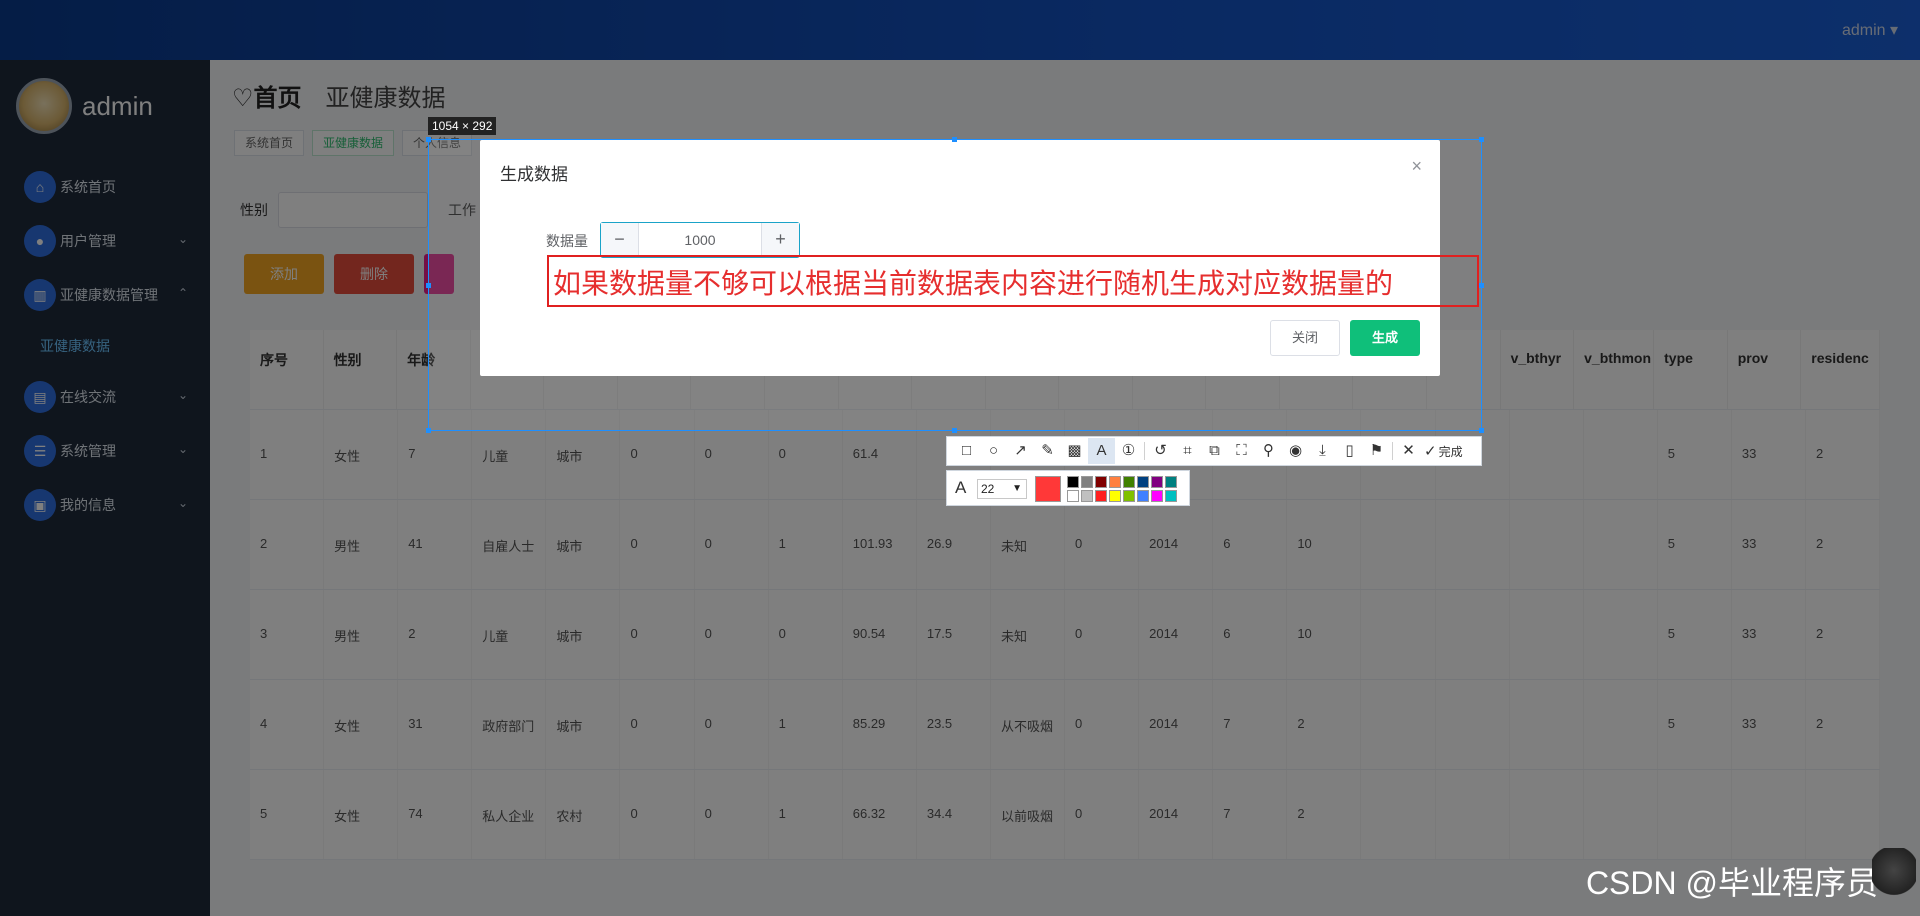 The width and height of the screenshot is (1920, 916). I want to click on ellipse-tool-icon: ○, so click(993, 451).